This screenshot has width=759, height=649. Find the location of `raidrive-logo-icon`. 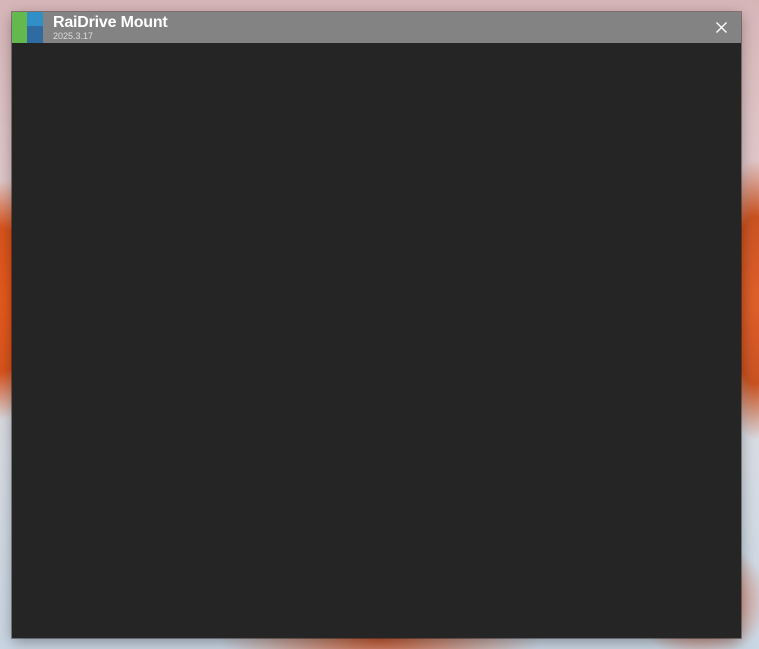

raidrive-logo-icon is located at coordinates (27, 27).